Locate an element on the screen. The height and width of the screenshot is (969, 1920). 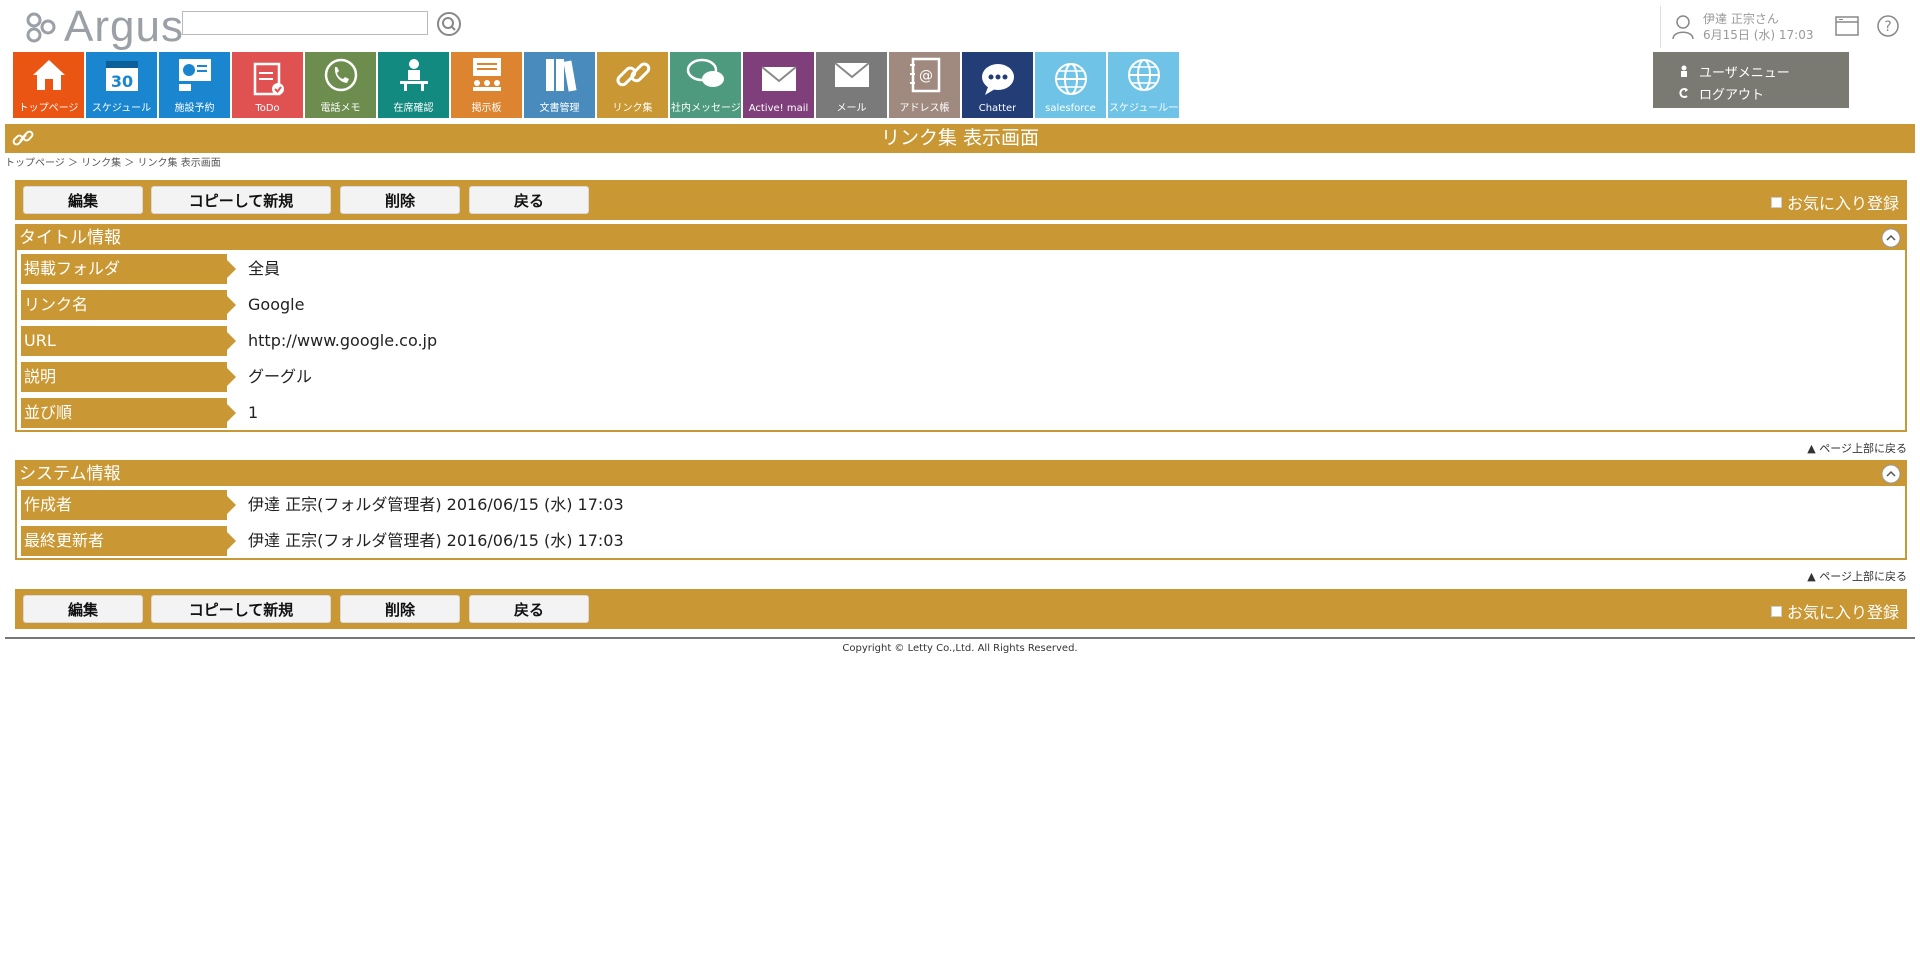
field-label: 並び順 is located at coordinates (128, 413).